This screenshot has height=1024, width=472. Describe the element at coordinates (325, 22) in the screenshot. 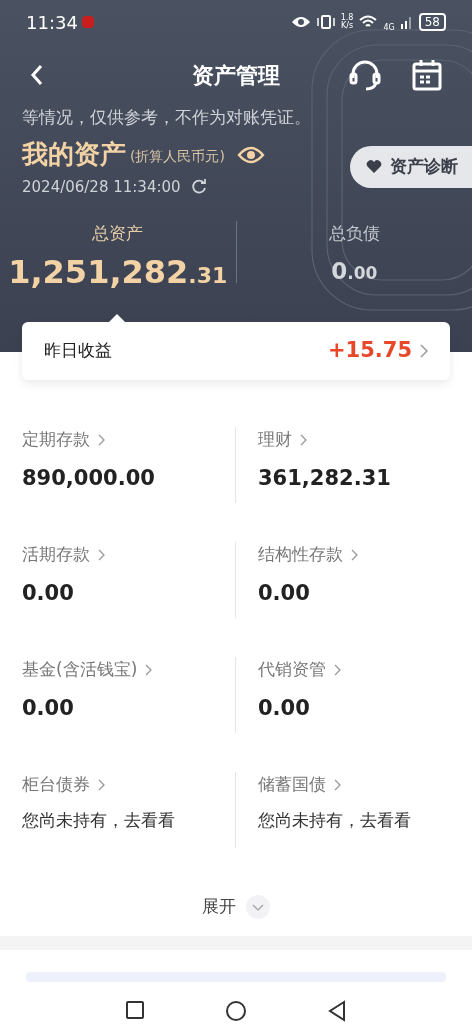

I see `vibrate-icon` at that location.